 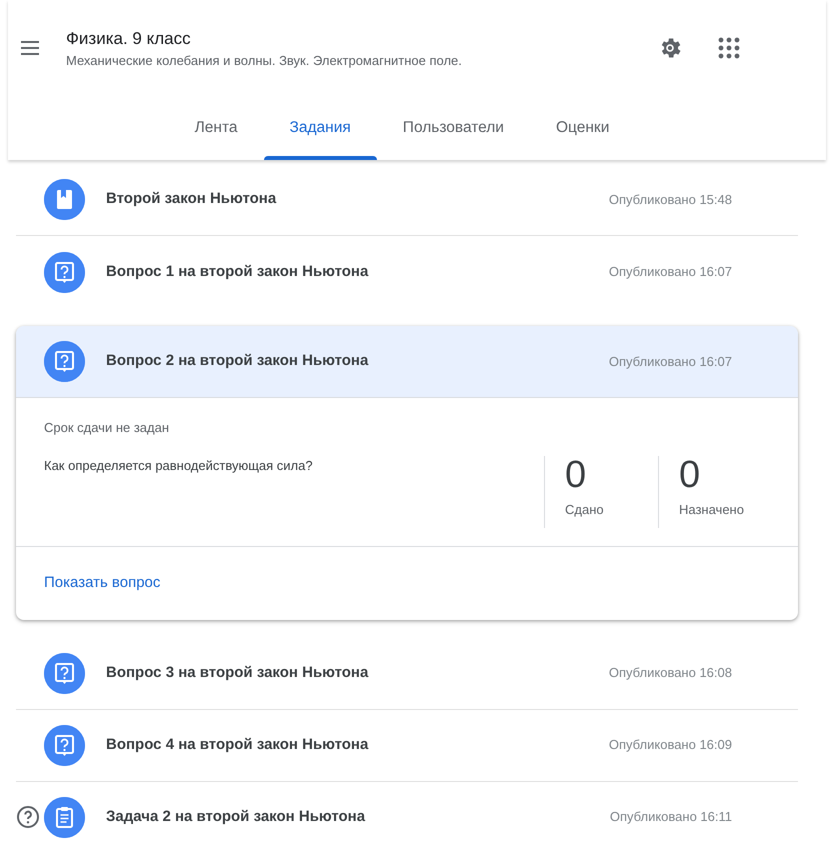 What do you see at coordinates (28, 817) in the screenshot?
I see `help-icon` at bounding box center [28, 817].